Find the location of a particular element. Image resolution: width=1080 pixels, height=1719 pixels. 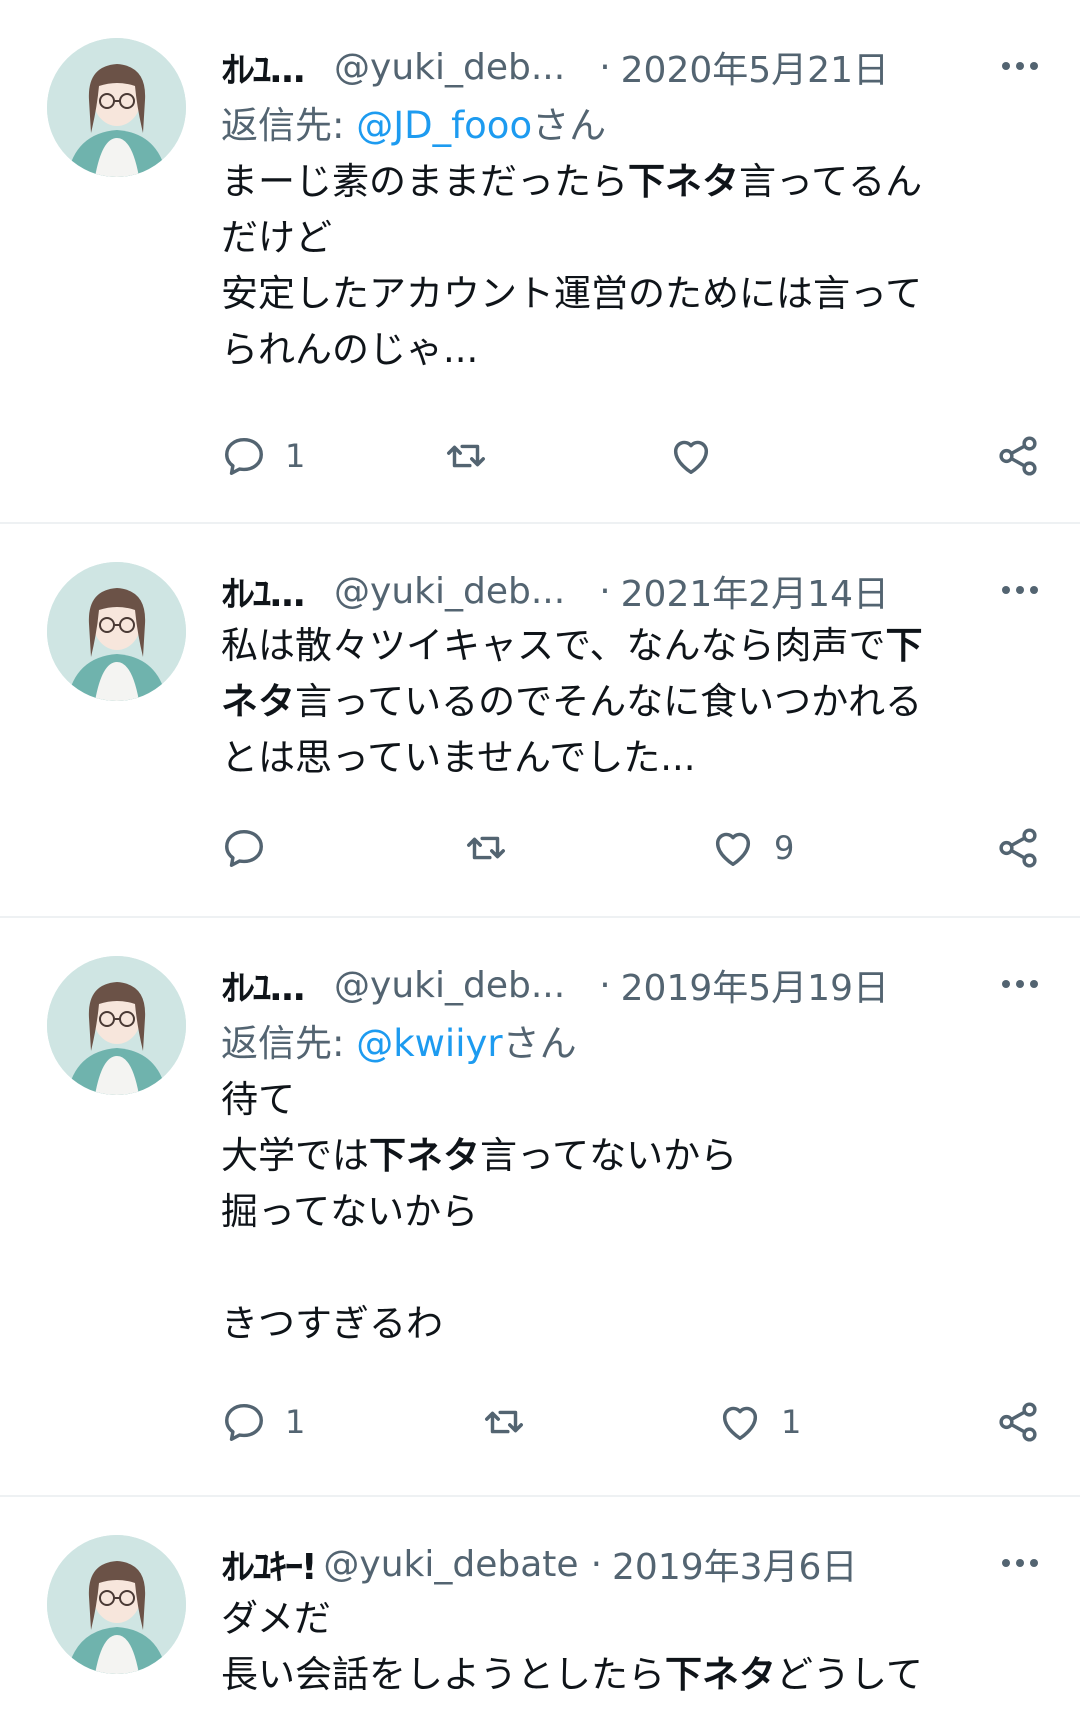

like-button is located at coordinates (700, 456).